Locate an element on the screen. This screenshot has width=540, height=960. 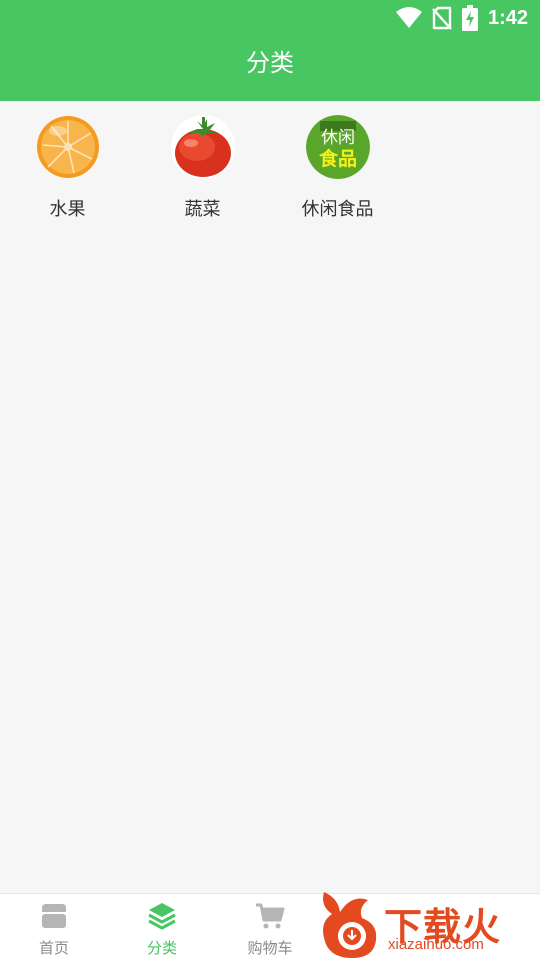
category-grid: 水果 蔬菜 休闲 食品 休闲食品 is located at coordinates (270, 163).